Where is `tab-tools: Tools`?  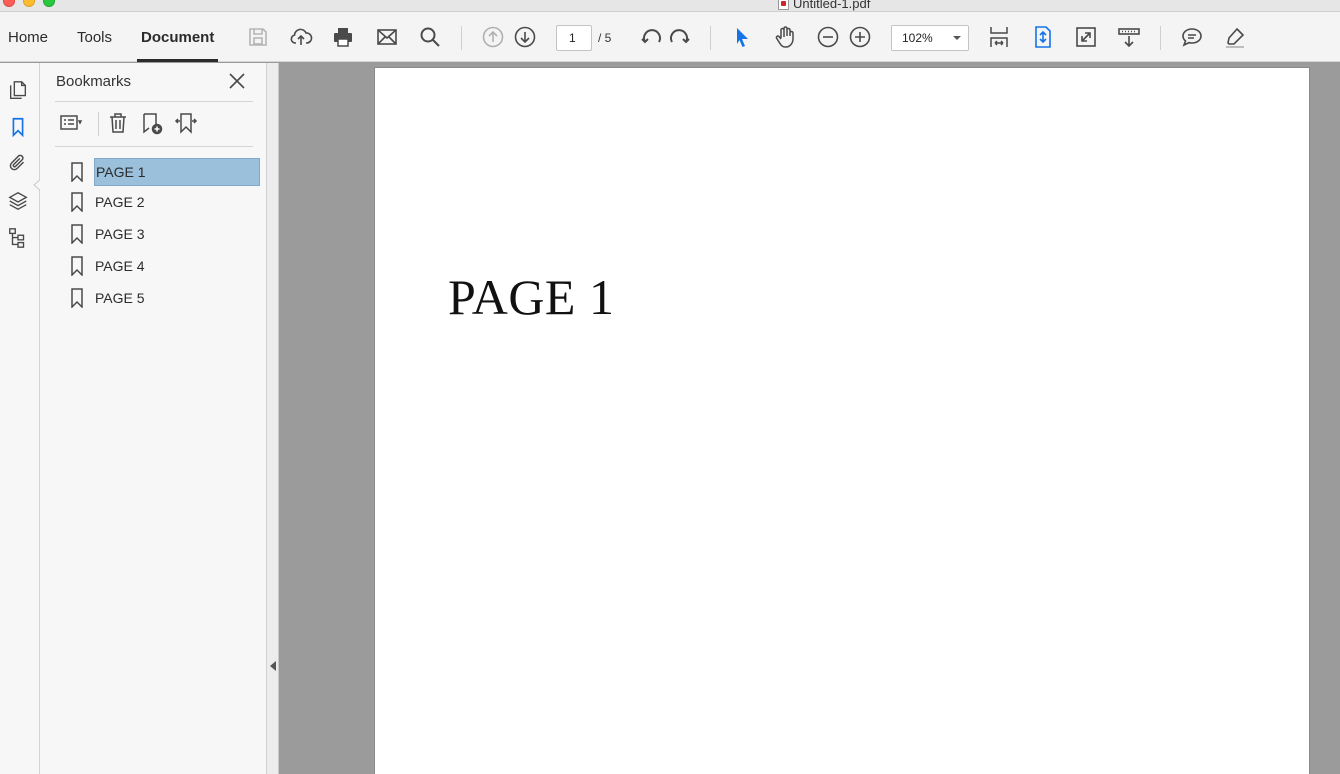
tab-tools: Tools is located at coordinates (94, 37).